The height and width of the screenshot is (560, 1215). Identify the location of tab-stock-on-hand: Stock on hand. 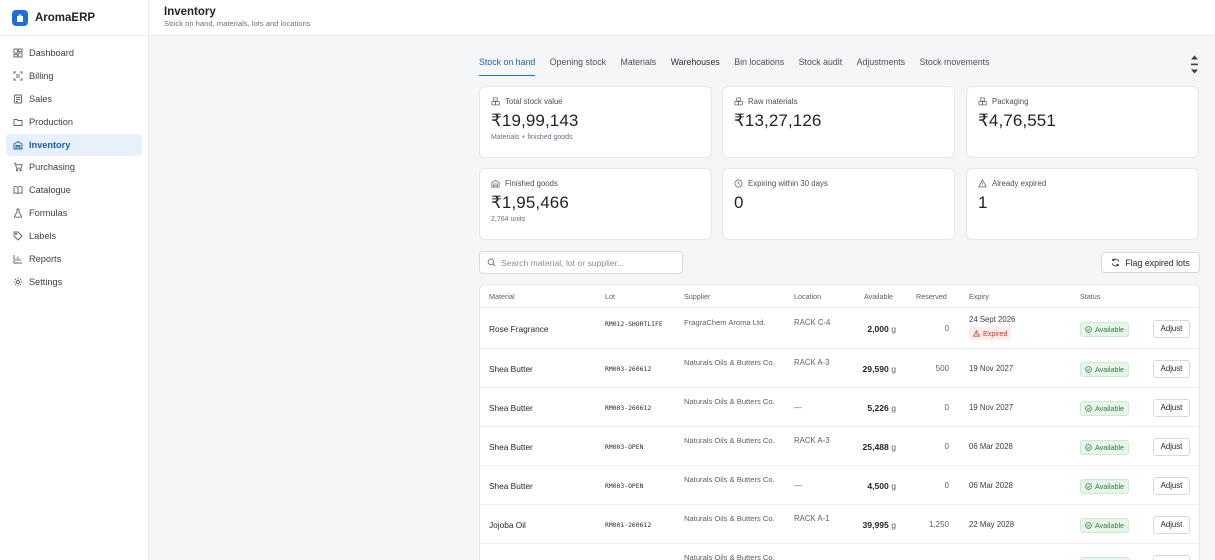
(507, 64).